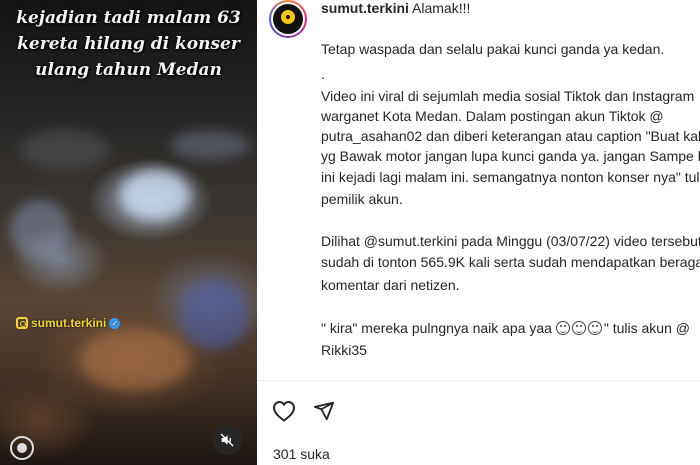 The width and height of the screenshot is (700, 465). Describe the element at coordinates (22, 323) in the screenshot. I see `instagram-icon` at that location.